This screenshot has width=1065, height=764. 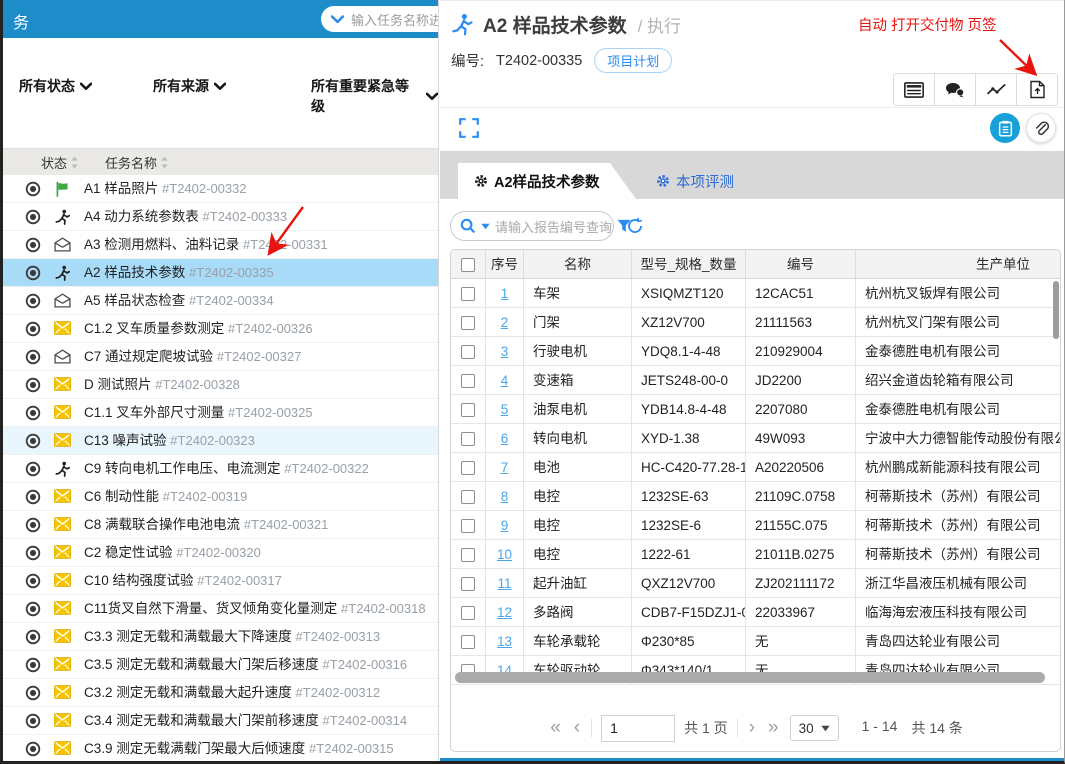 I want to click on row-index-link: 1, so click(x=505, y=293).